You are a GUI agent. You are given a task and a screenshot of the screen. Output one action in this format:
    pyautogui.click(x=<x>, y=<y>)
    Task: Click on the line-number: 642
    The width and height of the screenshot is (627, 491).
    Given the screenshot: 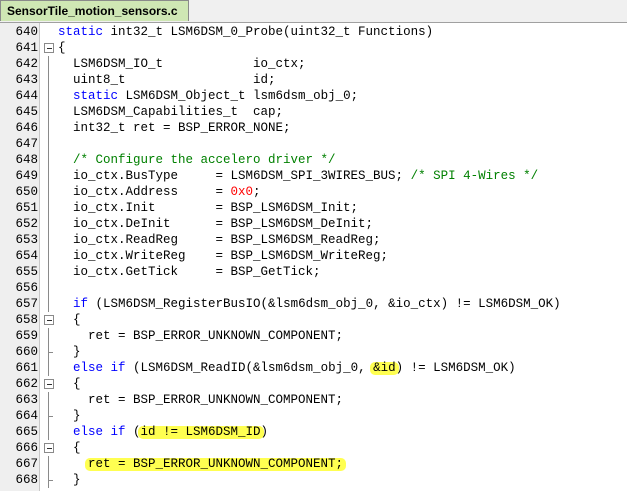 What is the action you would take?
    pyautogui.click(x=26, y=64)
    